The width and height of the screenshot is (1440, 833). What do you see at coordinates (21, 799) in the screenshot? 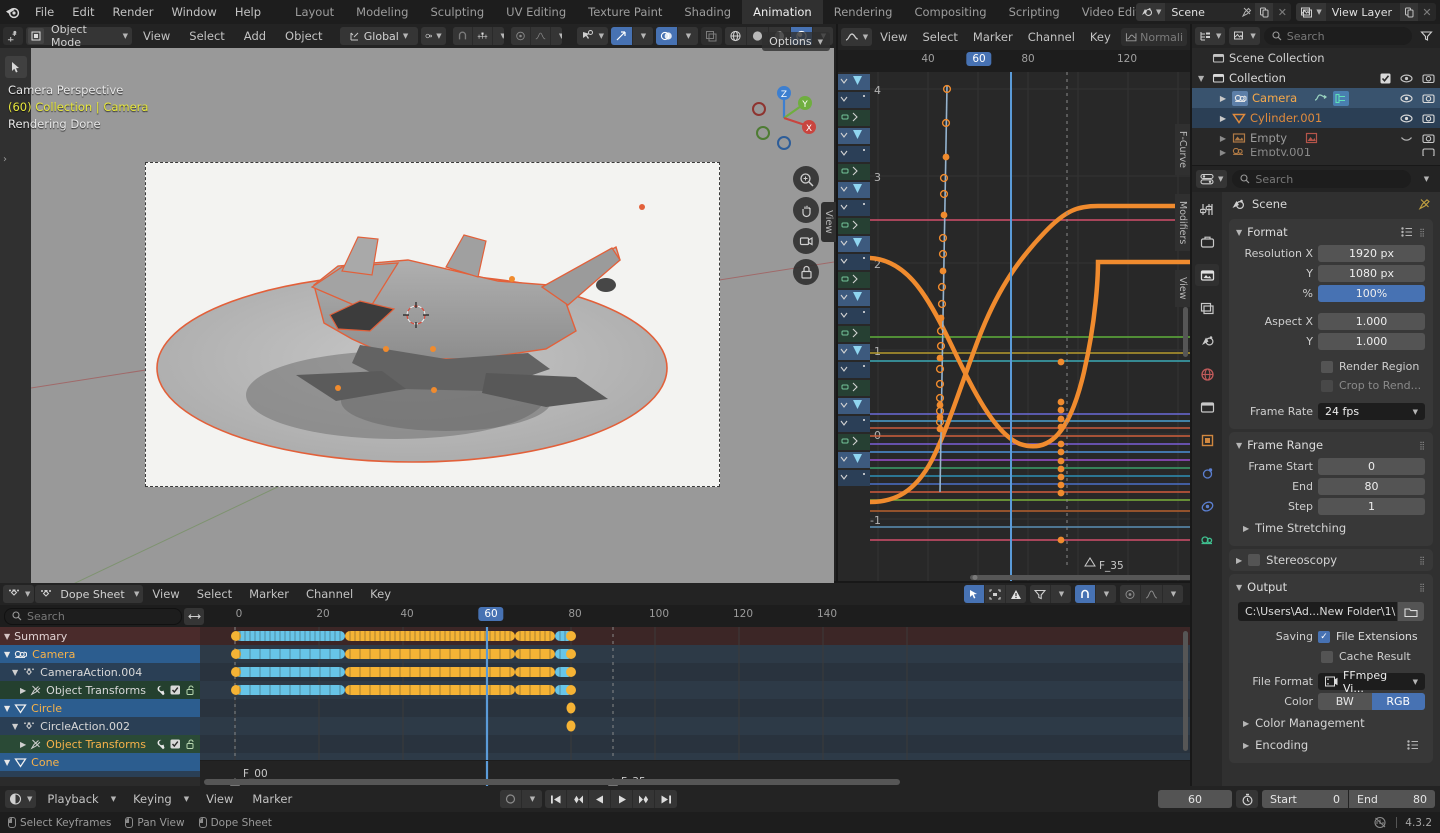
I see `timeline-editor-type-icon: ▼` at bounding box center [21, 799].